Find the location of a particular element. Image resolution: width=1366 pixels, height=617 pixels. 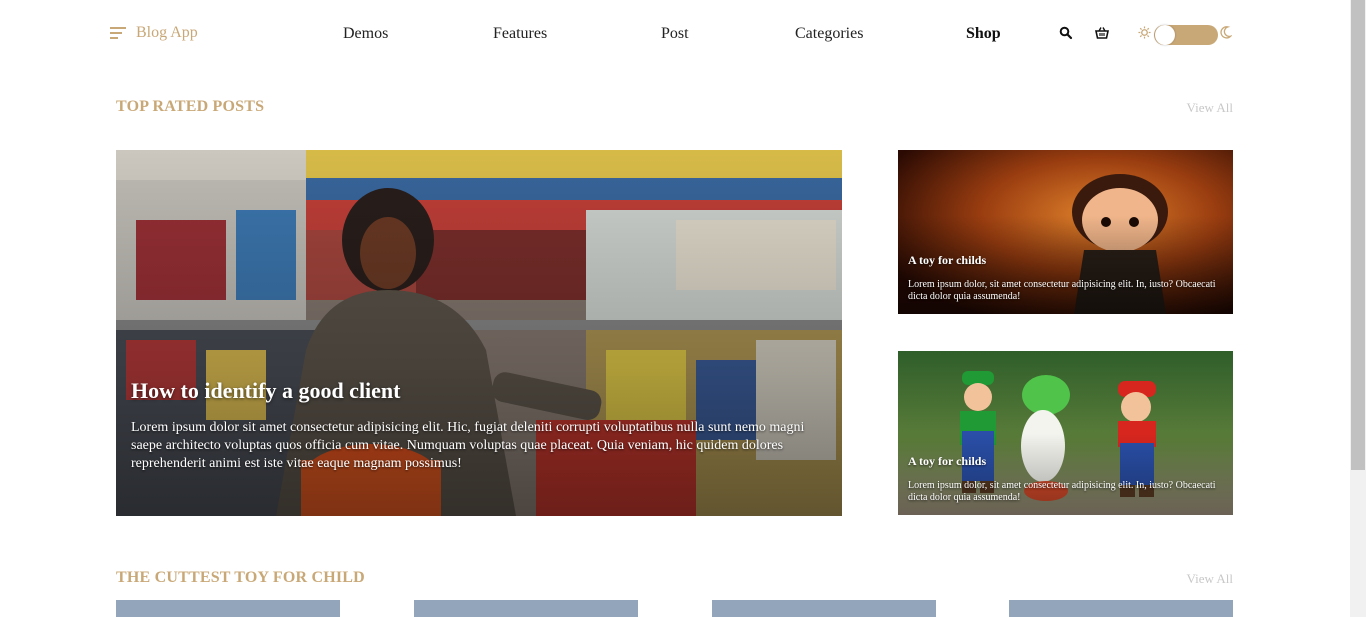

moon-icon is located at coordinates (1228, 34).